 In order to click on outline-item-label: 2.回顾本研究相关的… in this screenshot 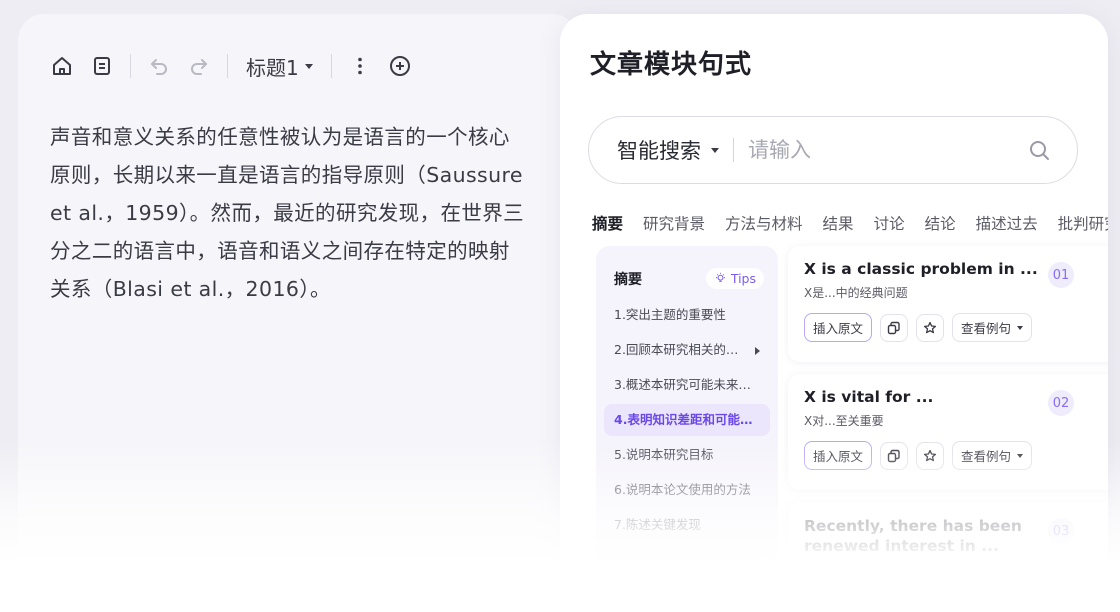, I will do `click(676, 349)`.